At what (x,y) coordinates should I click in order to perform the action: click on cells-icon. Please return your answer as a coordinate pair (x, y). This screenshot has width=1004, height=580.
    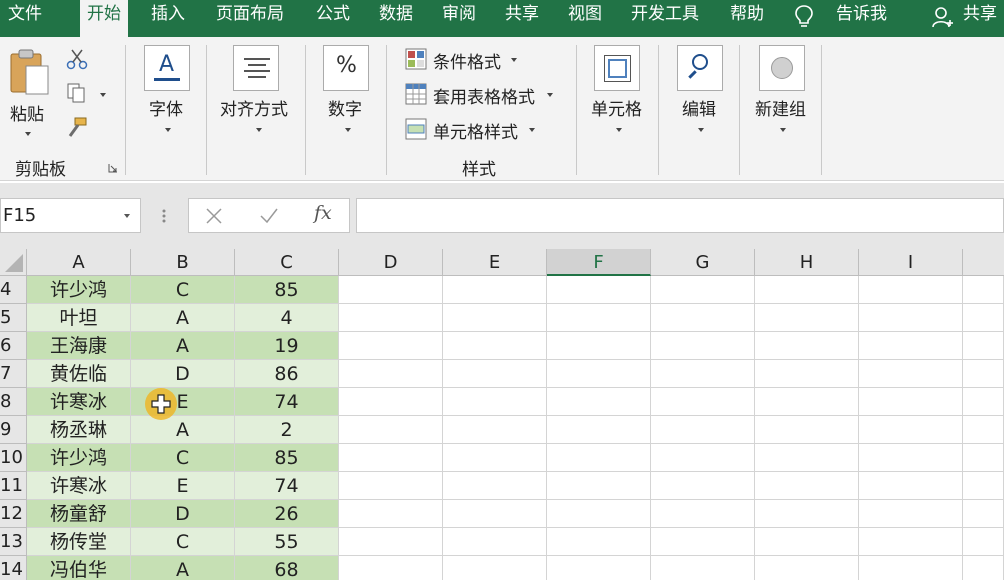
    Looking at the image, I should click on (617, 68).